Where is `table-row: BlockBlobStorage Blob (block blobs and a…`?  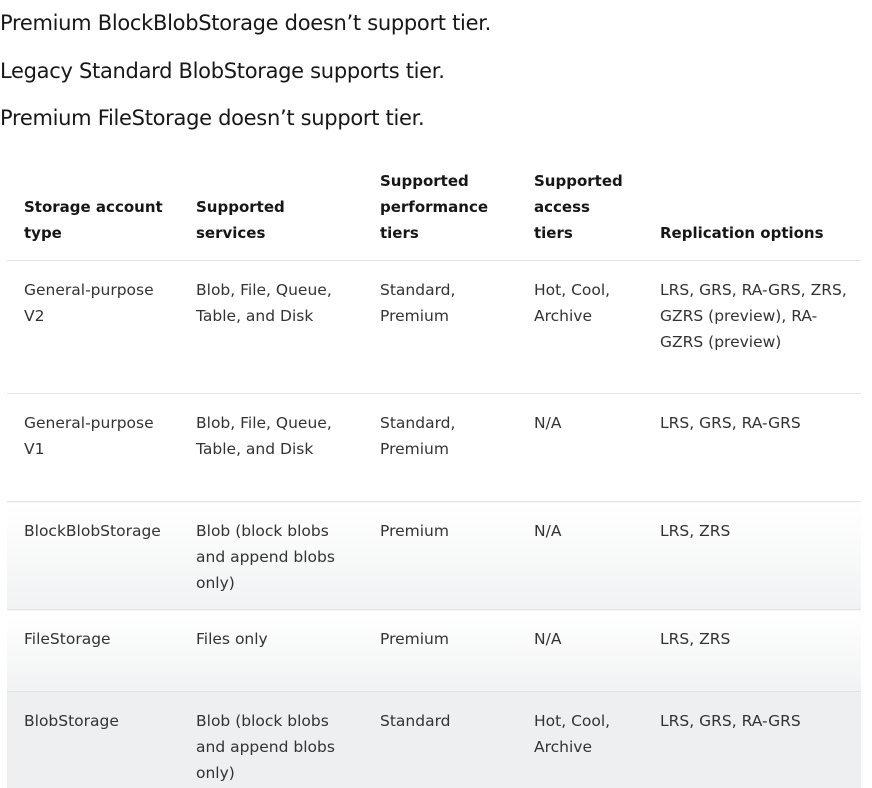
table-row: BlockBlobStorage Blob (block blobs and a… is located at coordinates (434, 556).